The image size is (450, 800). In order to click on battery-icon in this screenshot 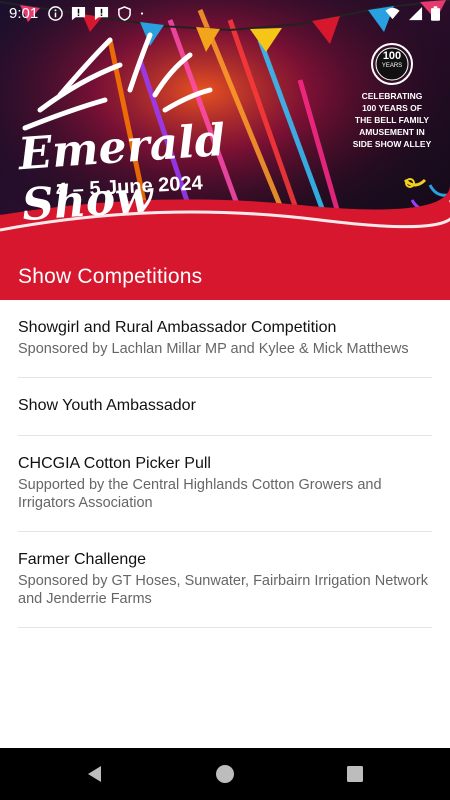, I will do `click(435, 13)`.